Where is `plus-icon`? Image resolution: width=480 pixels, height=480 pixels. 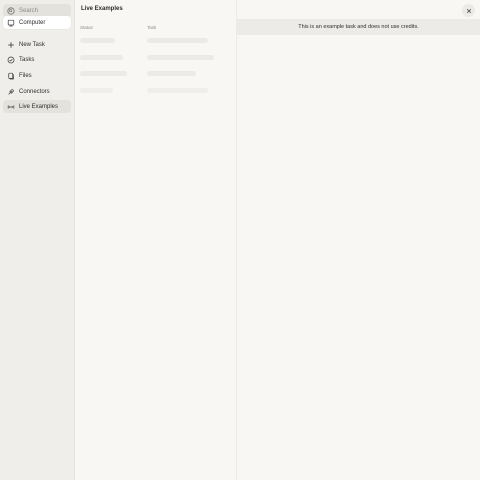
plus-icon is located at coordinates (11, 45).